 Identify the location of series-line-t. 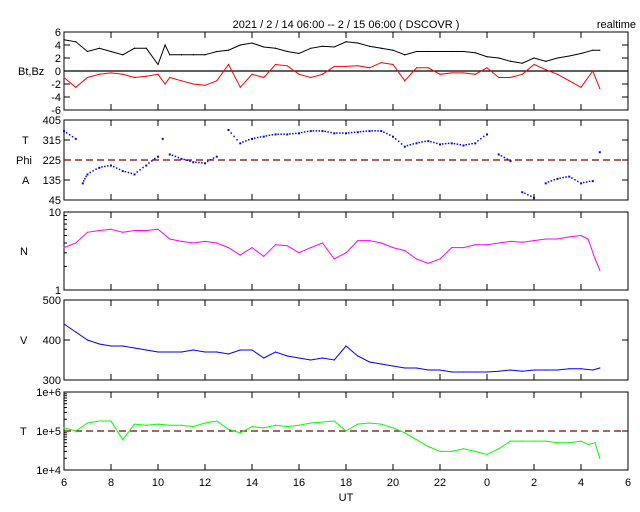
(332, 439).